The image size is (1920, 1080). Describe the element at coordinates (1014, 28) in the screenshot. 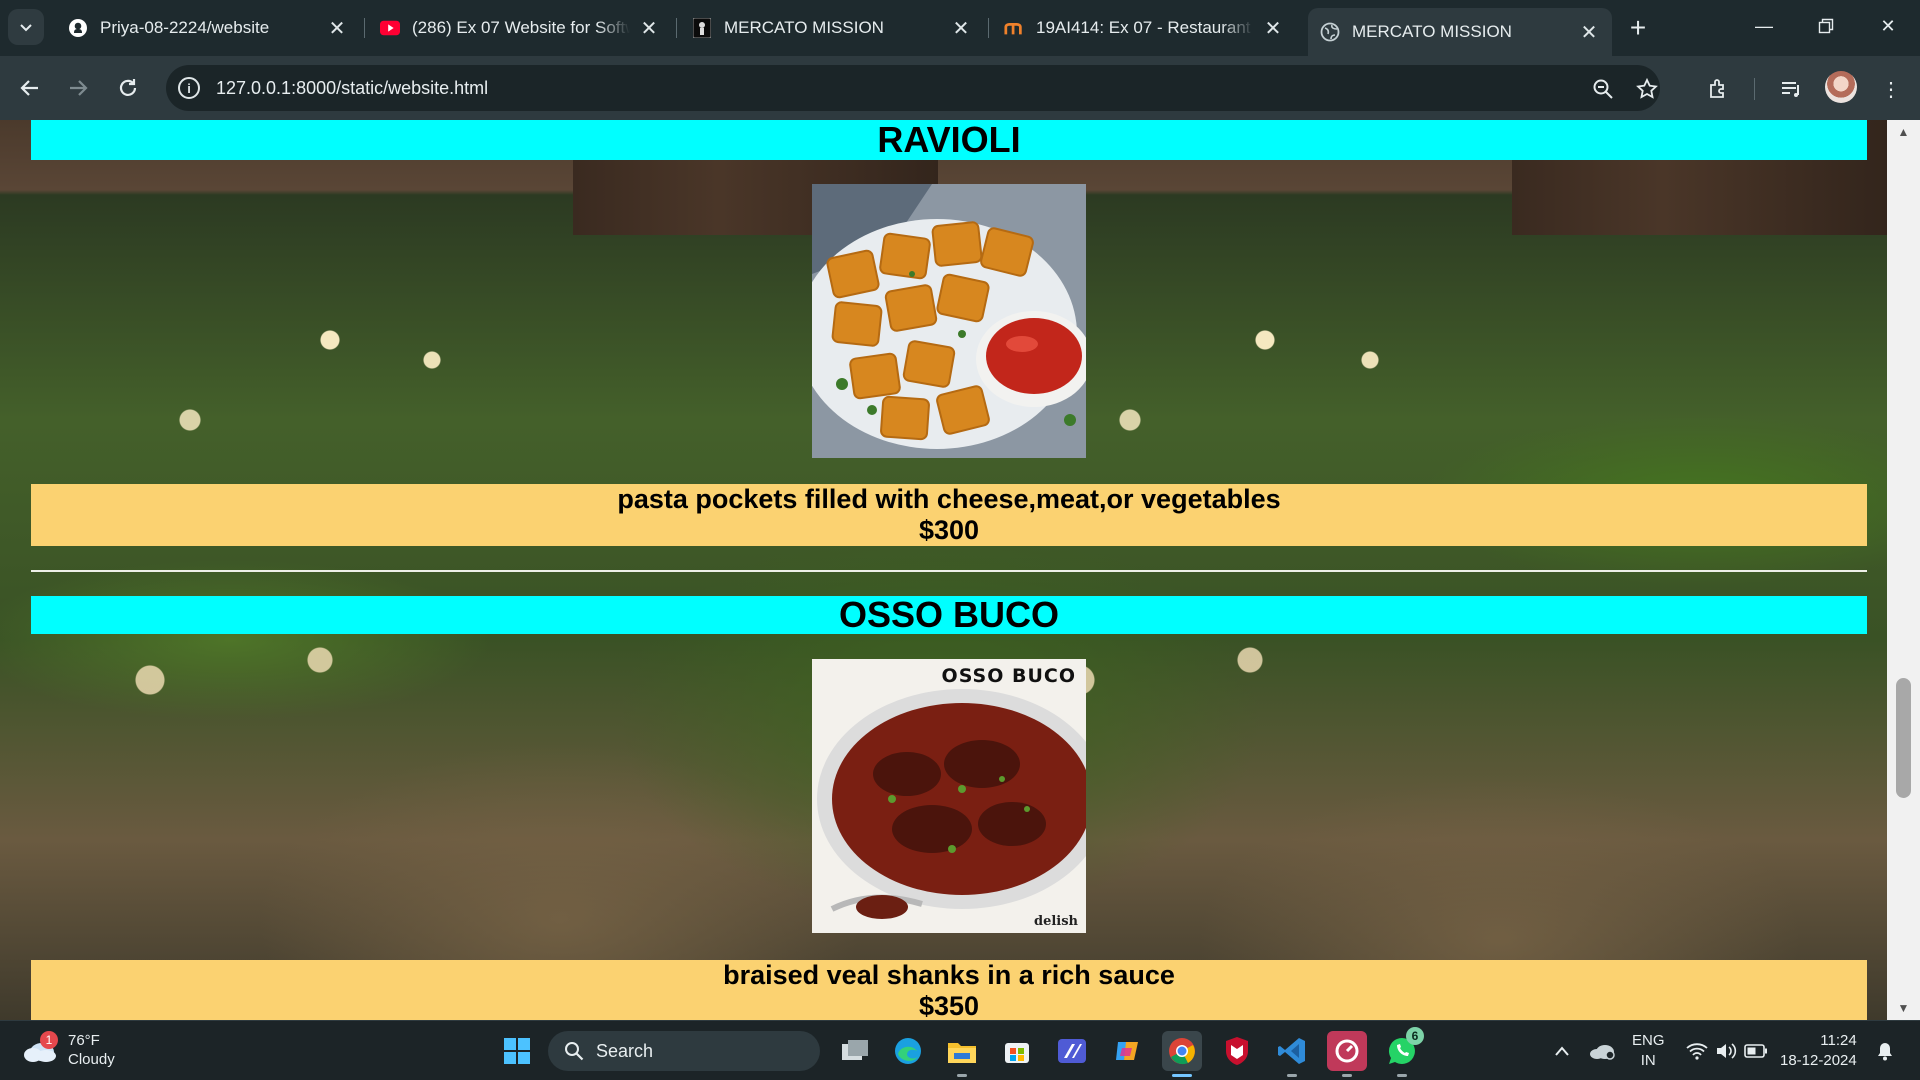

I see `moodle-icon` at that location.